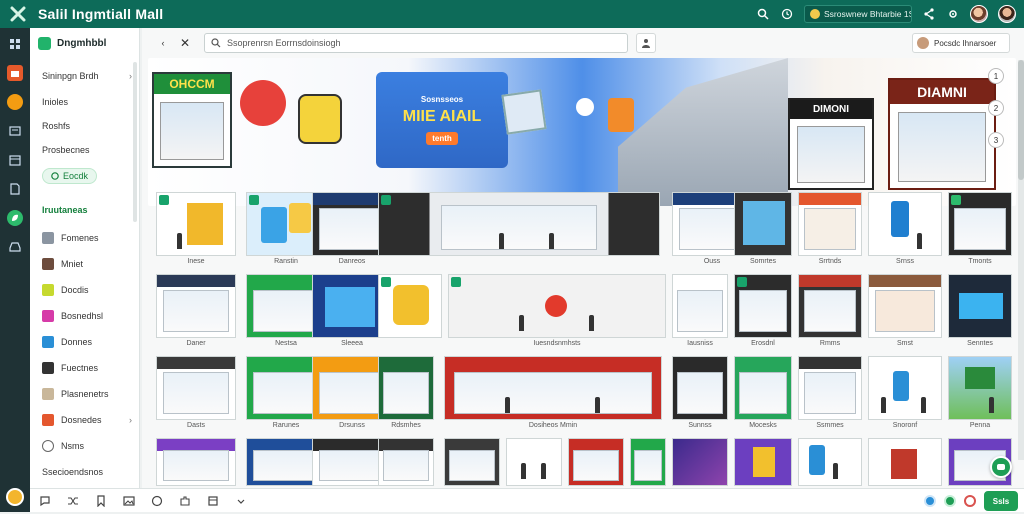 This screenshot has height=514, width=1024. I want to click on status-dot-green, so click(950, 501).